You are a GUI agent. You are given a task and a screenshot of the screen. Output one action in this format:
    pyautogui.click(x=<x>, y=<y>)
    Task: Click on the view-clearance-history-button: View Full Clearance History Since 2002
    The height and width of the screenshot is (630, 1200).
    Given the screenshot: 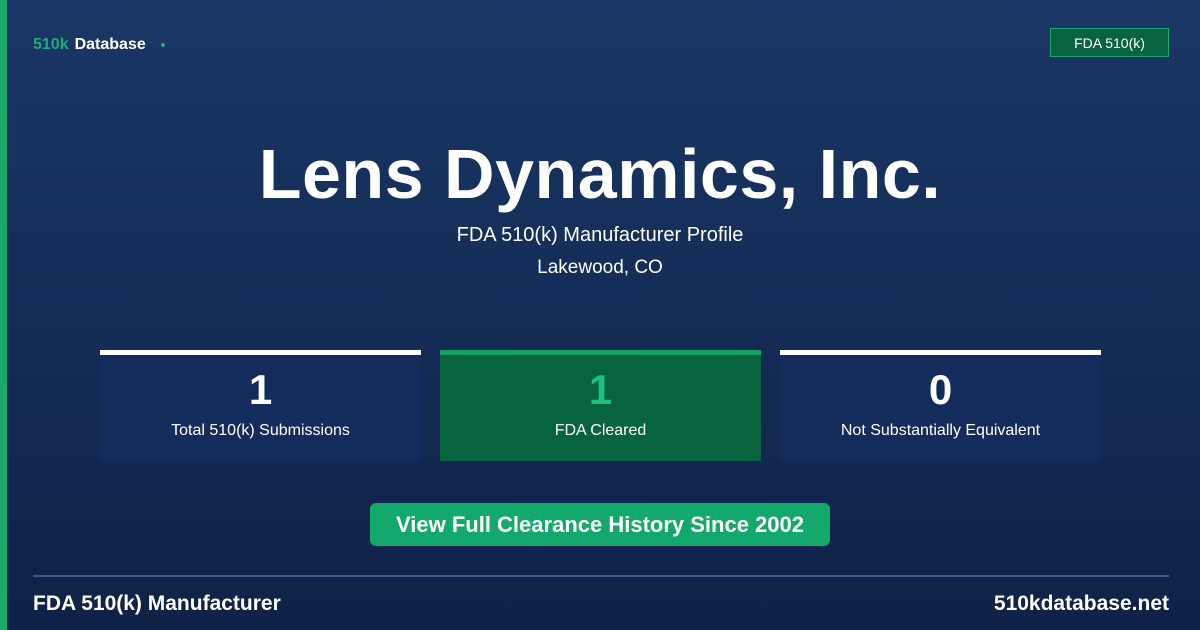 What is the action you would take?
    pyautogui.click(x=600, y=524)
    